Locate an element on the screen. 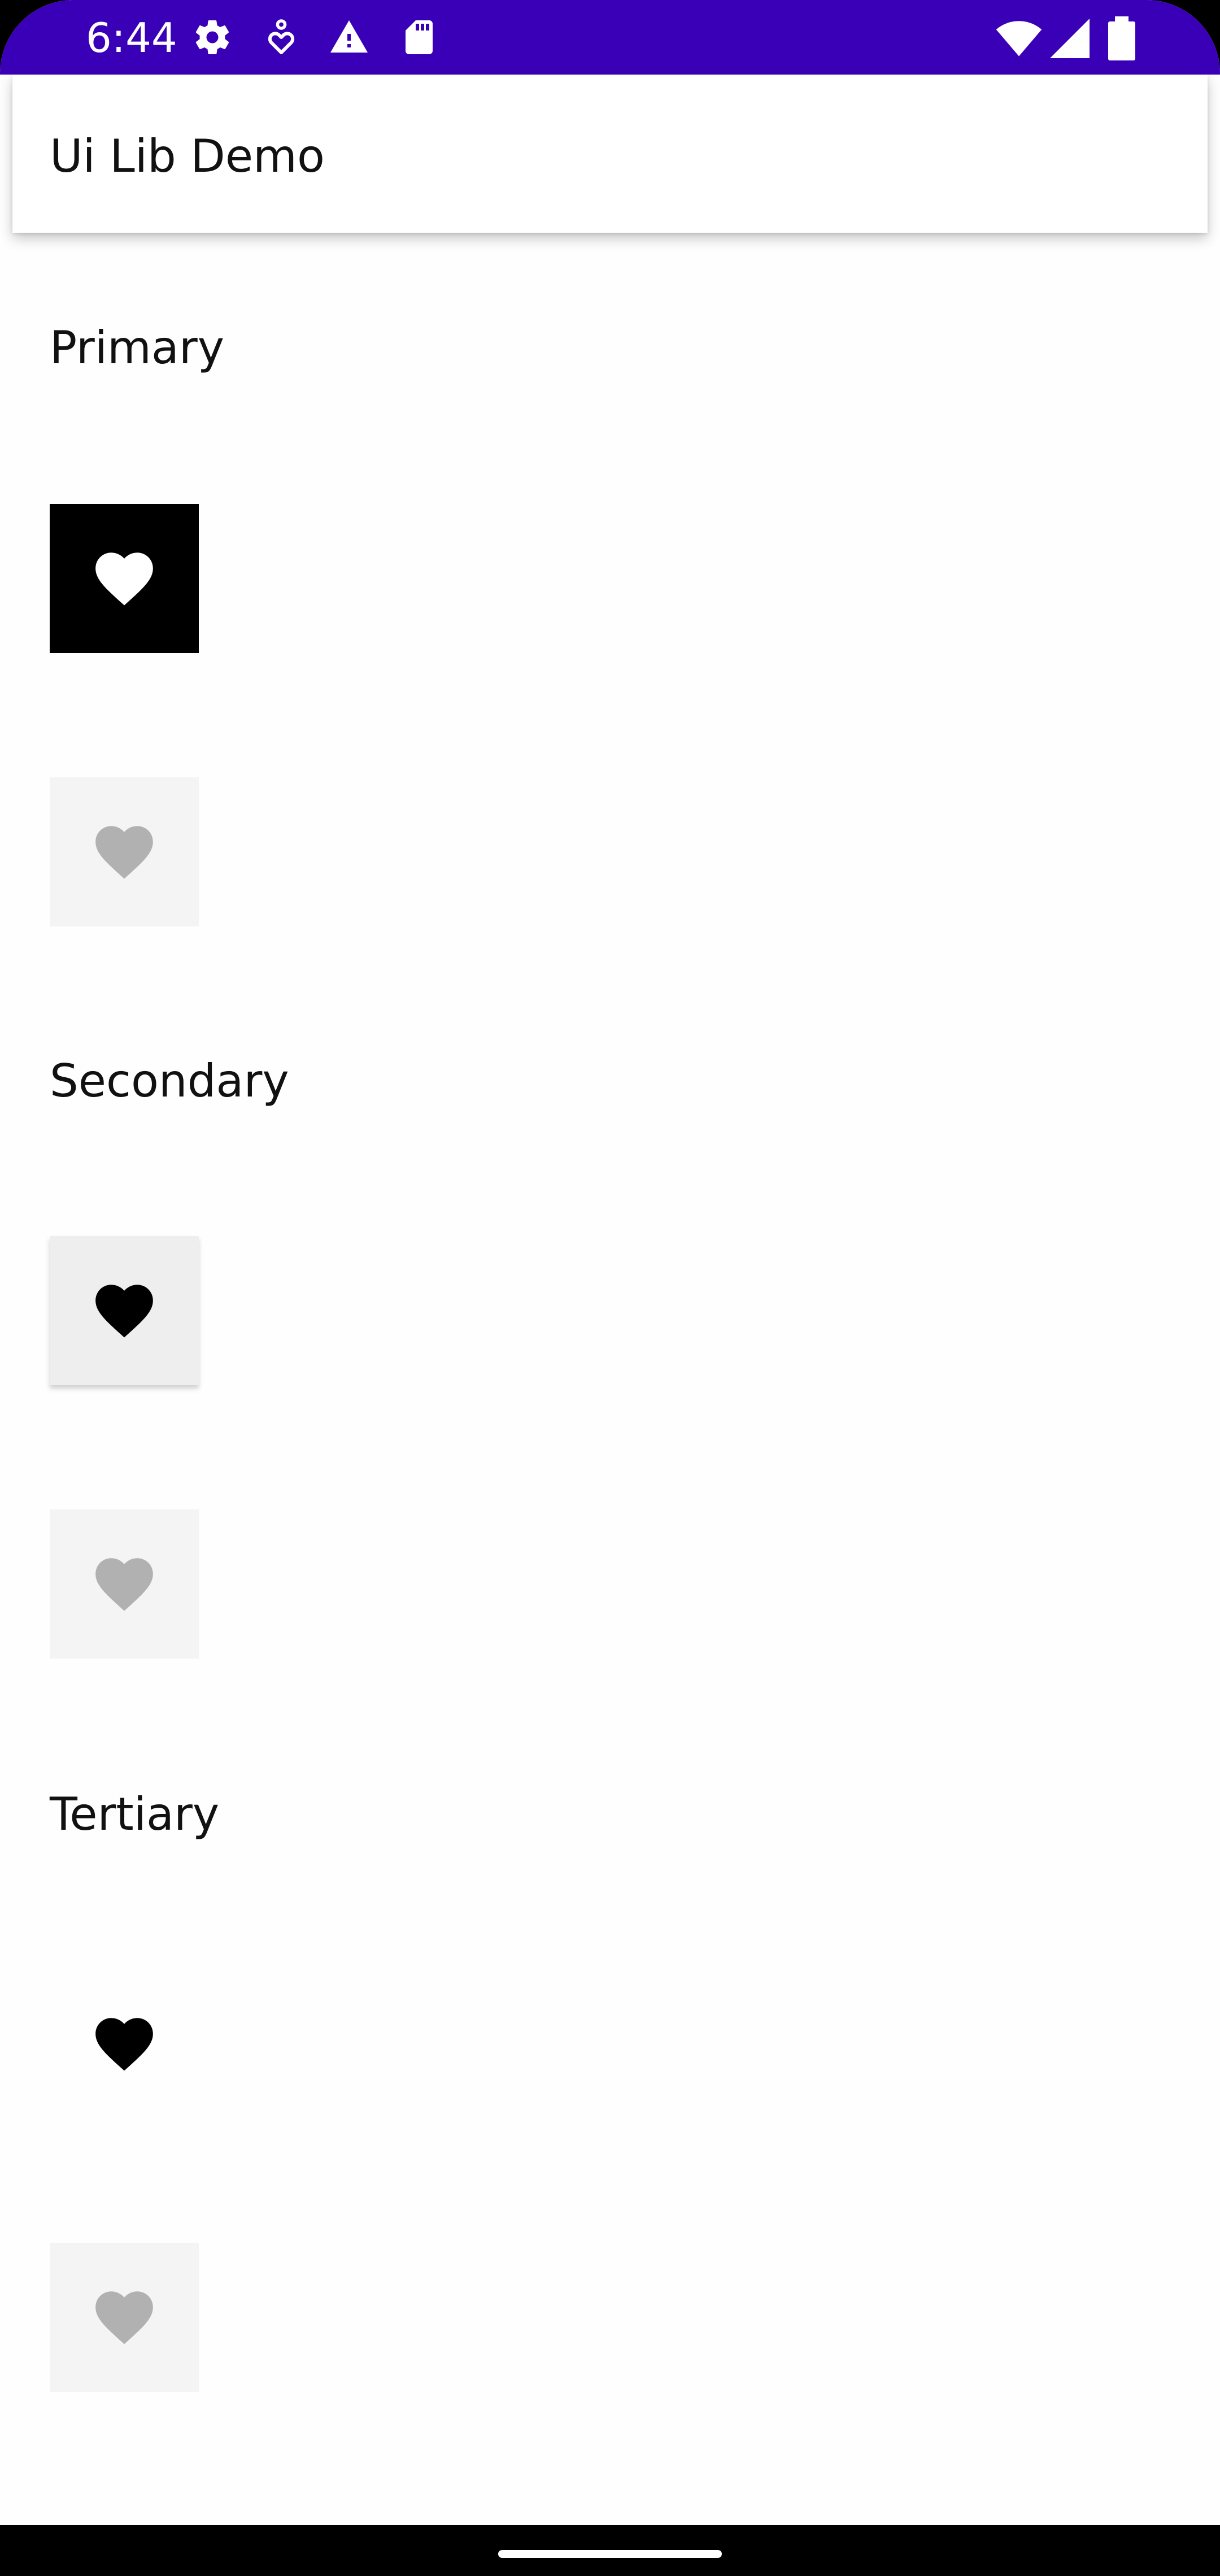 Image resolution: width=1220 pixels, height=2576 pixels. tertiary-icon-button is located at coordinates (124, 2043).